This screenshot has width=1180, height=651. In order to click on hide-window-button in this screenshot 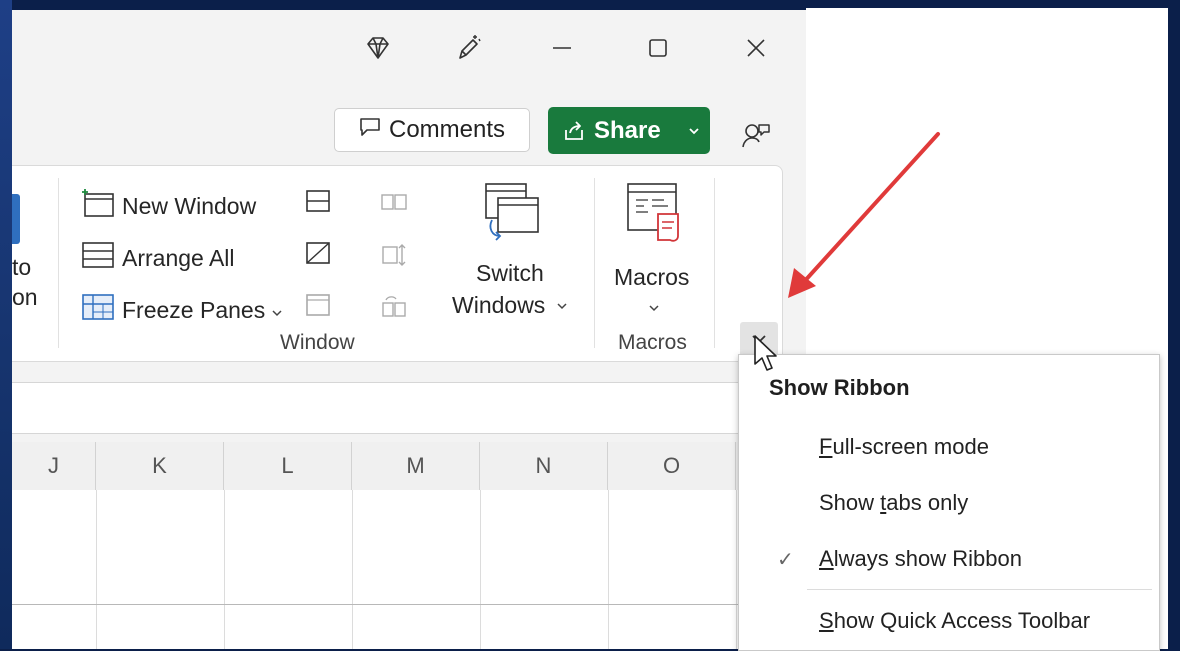, I will do `click(318, 256)`.